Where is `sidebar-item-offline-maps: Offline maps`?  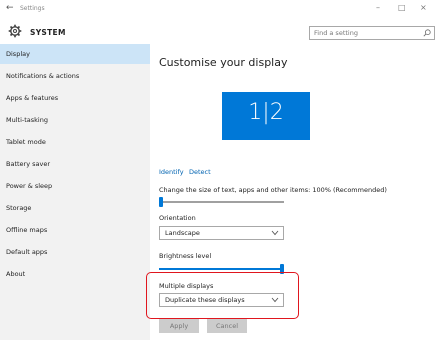 sidebar-item-offline-maps: Offline maps is located at coordinates (75, 230).